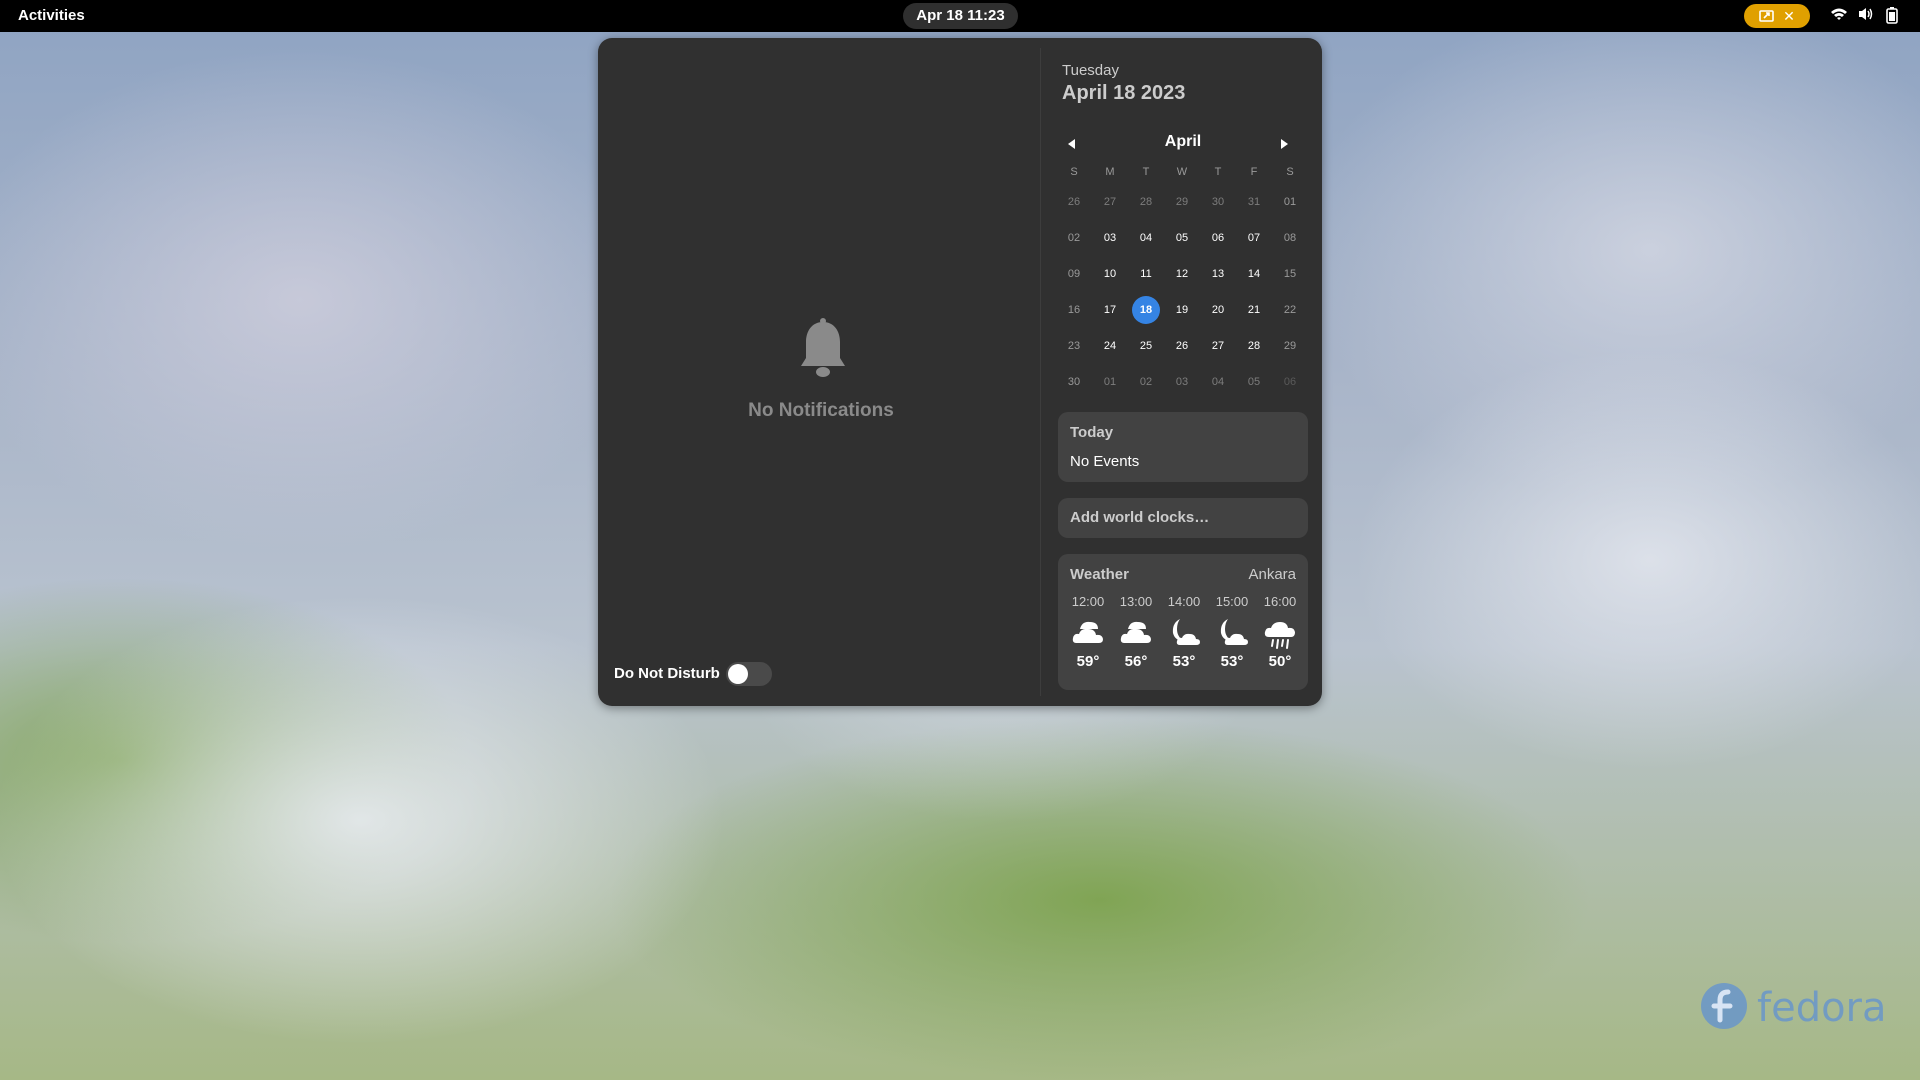  What do you see at coordinates (1146, 346) in the screenshot?
I see `calendar-day: 25` at bounding box center [1146, 346].